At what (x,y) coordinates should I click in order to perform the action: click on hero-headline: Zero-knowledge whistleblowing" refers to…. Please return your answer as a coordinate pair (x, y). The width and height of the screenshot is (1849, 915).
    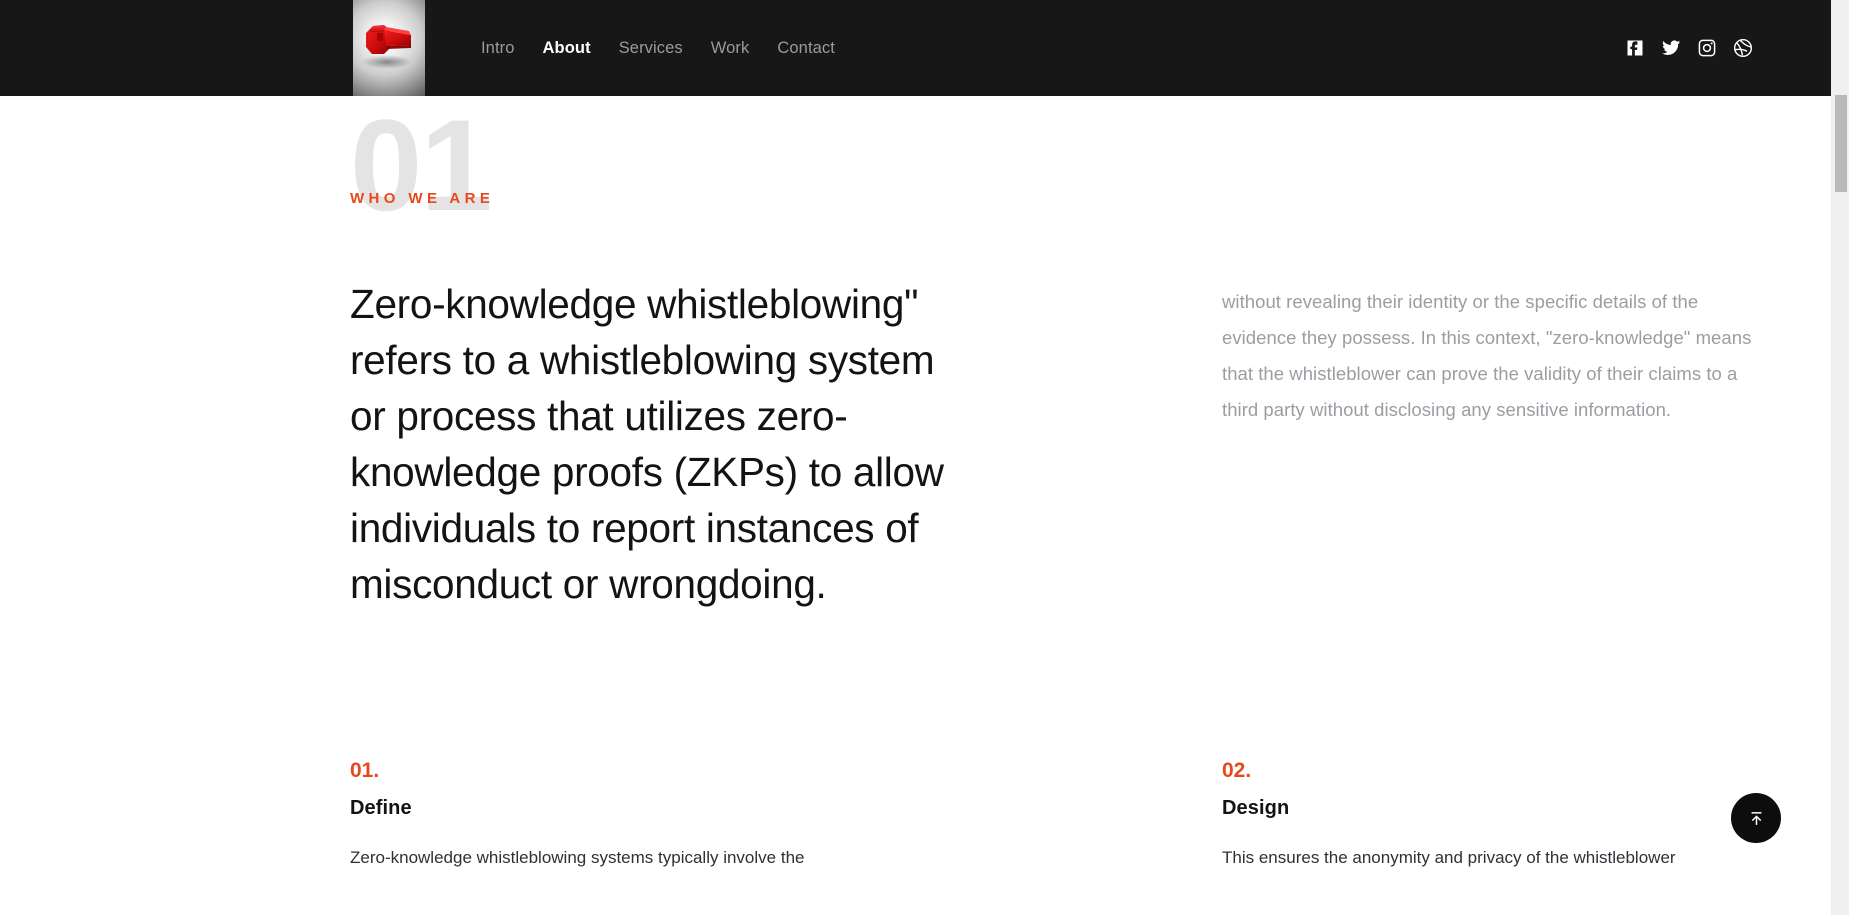
    Looking at the image, I should click on (647, 444).